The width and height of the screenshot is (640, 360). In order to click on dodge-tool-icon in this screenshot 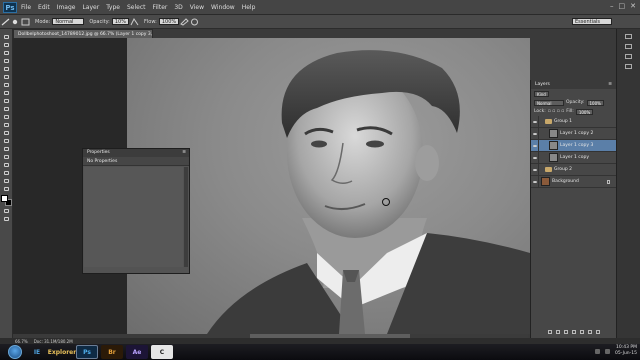, I will do `click(6, 140)`.